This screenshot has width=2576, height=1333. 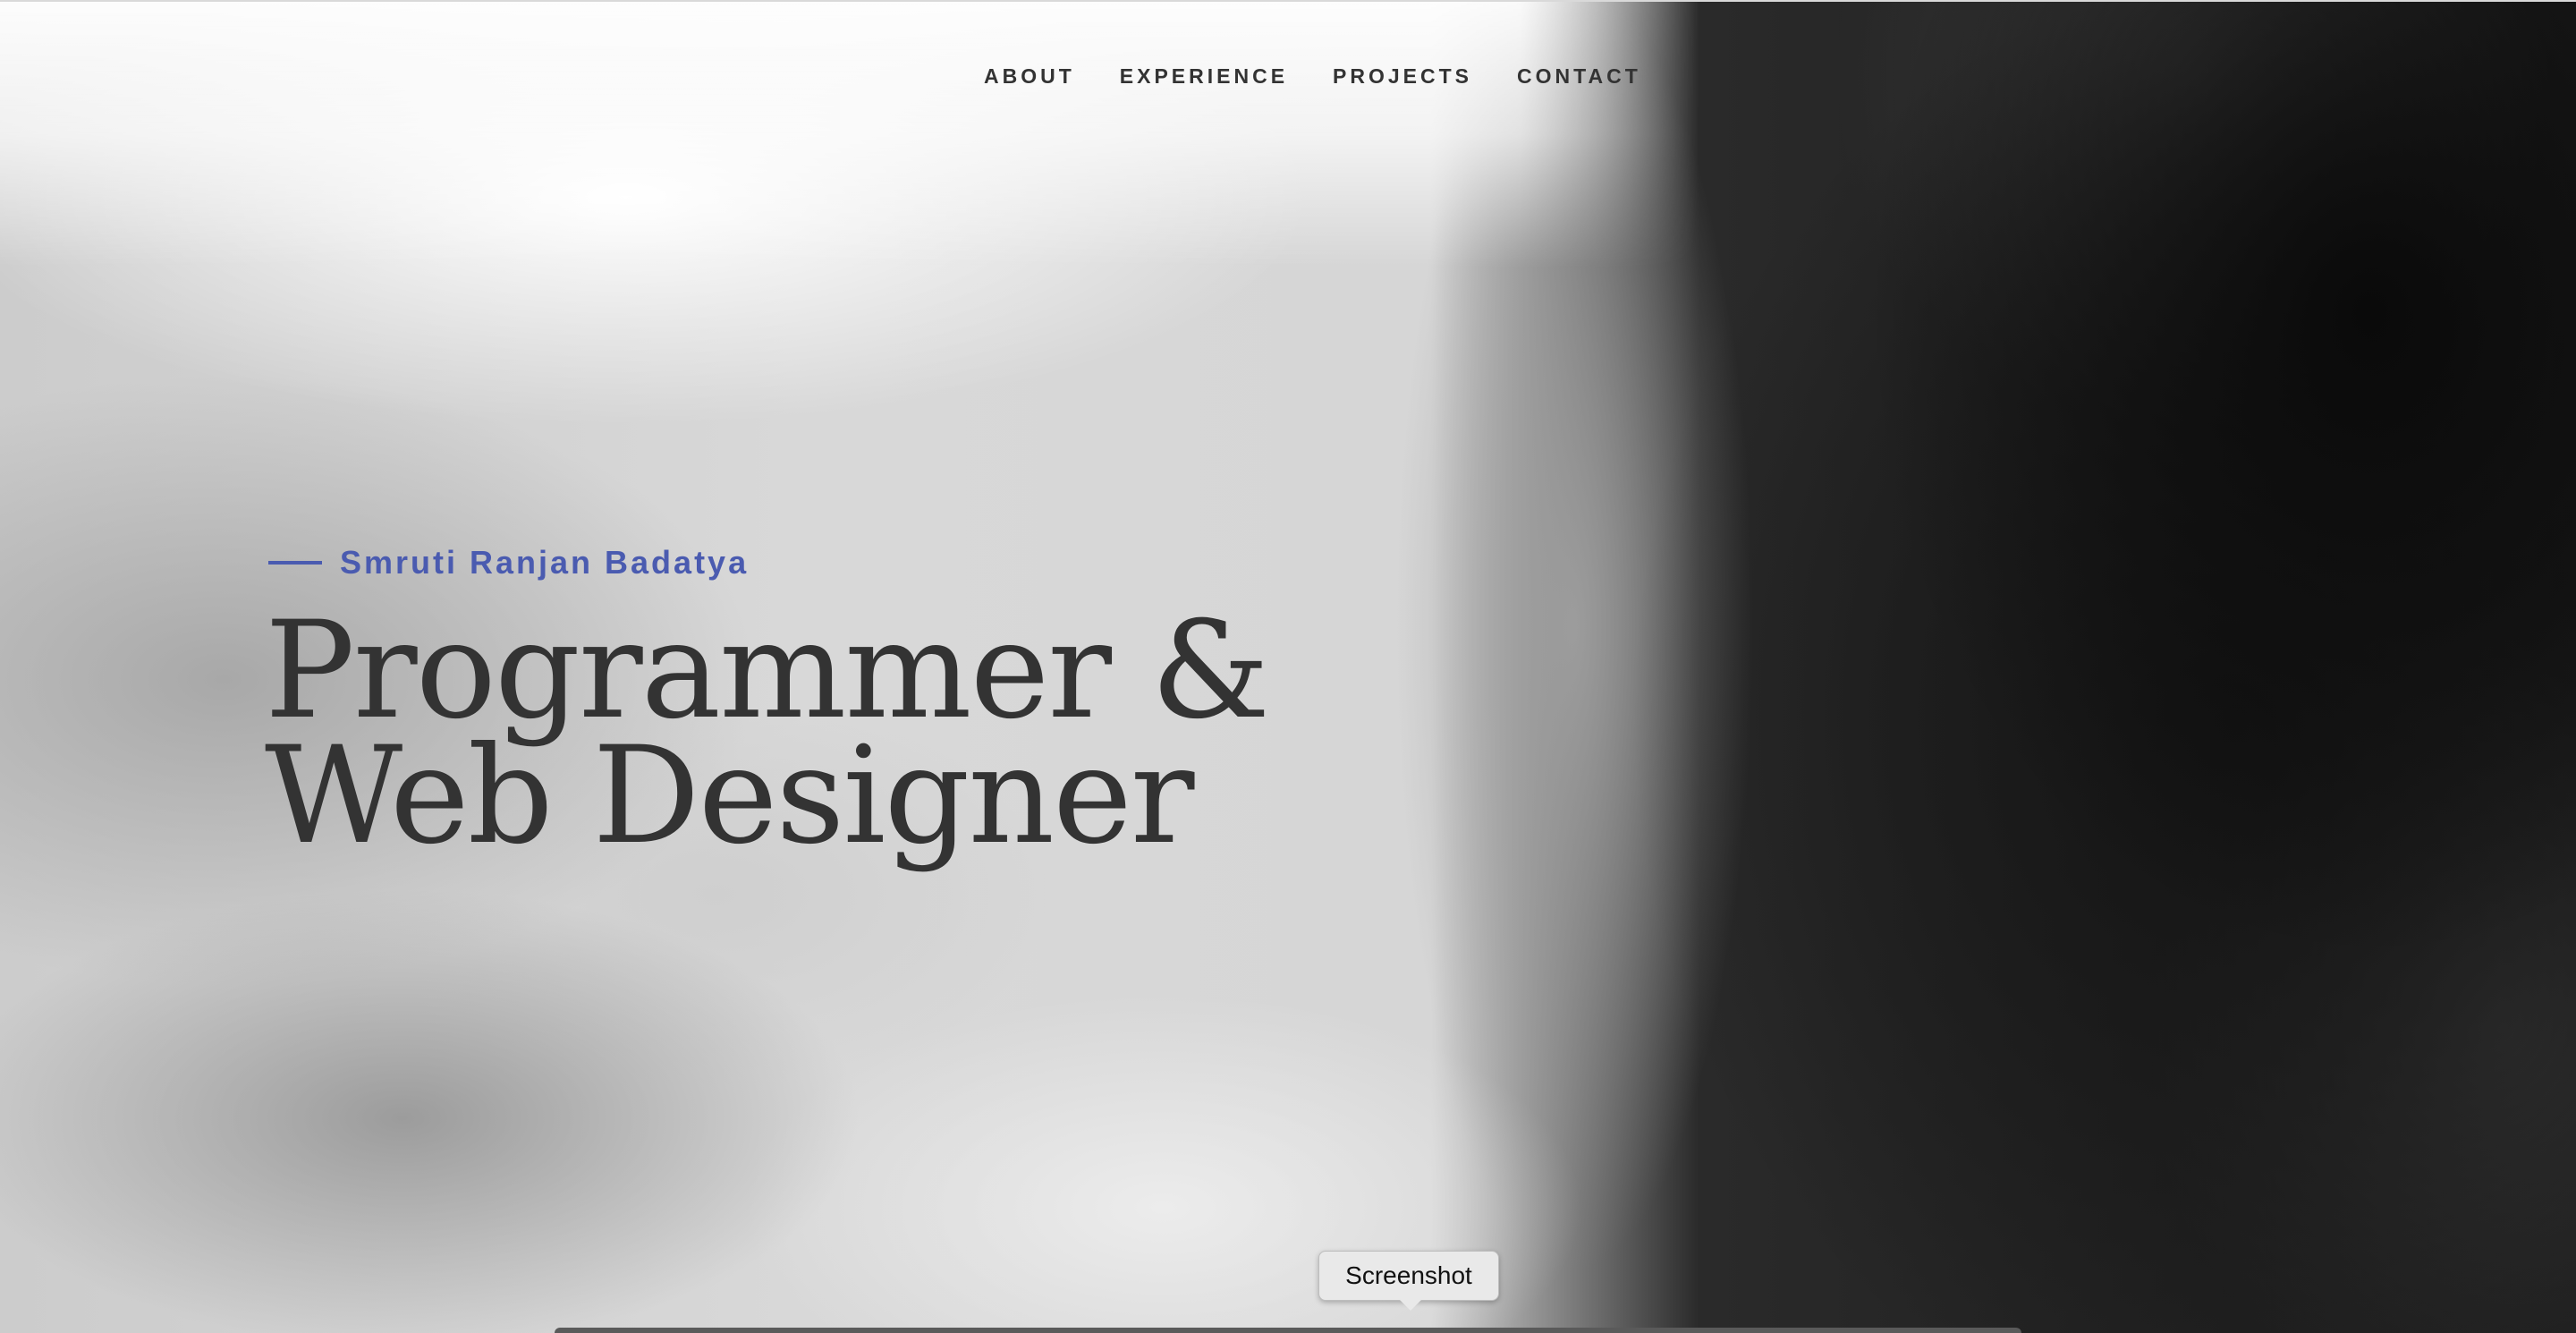 What do you see at coordinates (767, 671) in the screenshot?
I see `headline-line-1: Programmer &` at bounding box center [767, 671].